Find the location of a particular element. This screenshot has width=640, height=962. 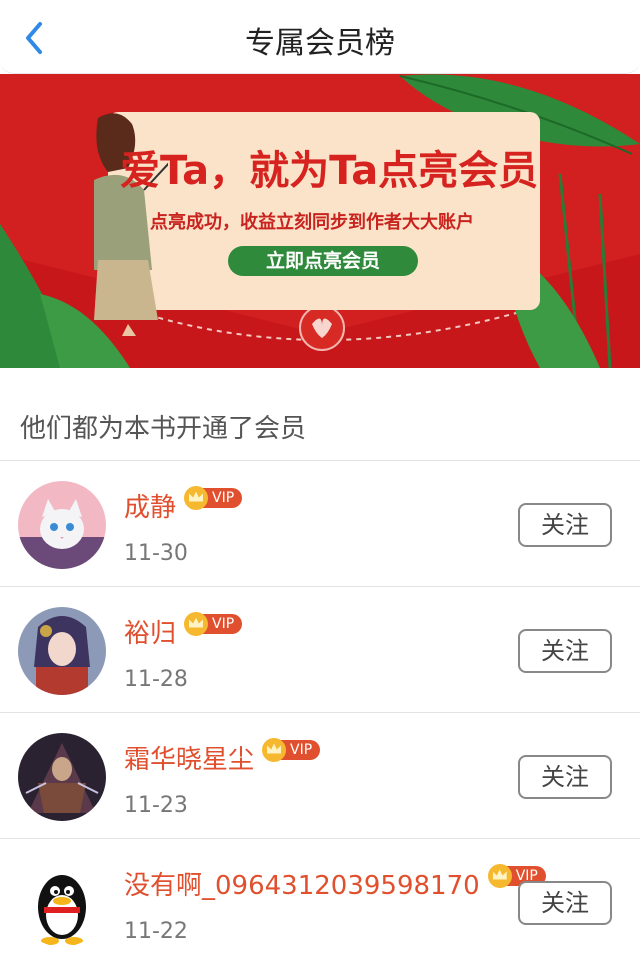

member-name-line: 成静 VIP is located at coordinates (183, 504).